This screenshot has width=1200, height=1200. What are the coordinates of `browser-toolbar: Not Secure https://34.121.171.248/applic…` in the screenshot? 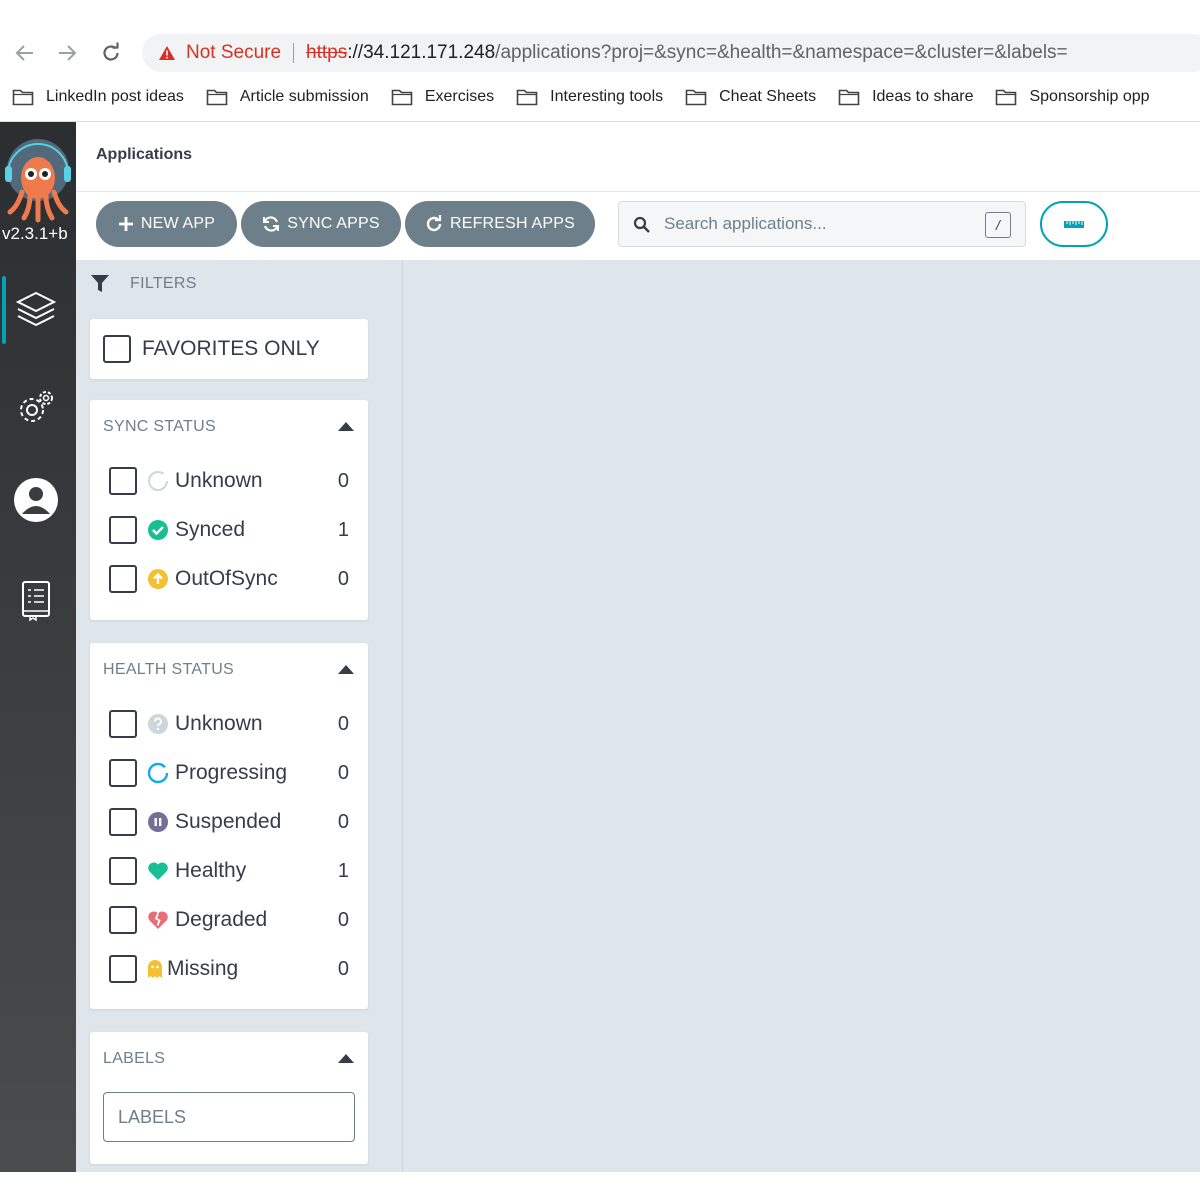 It's located at (600, 61).